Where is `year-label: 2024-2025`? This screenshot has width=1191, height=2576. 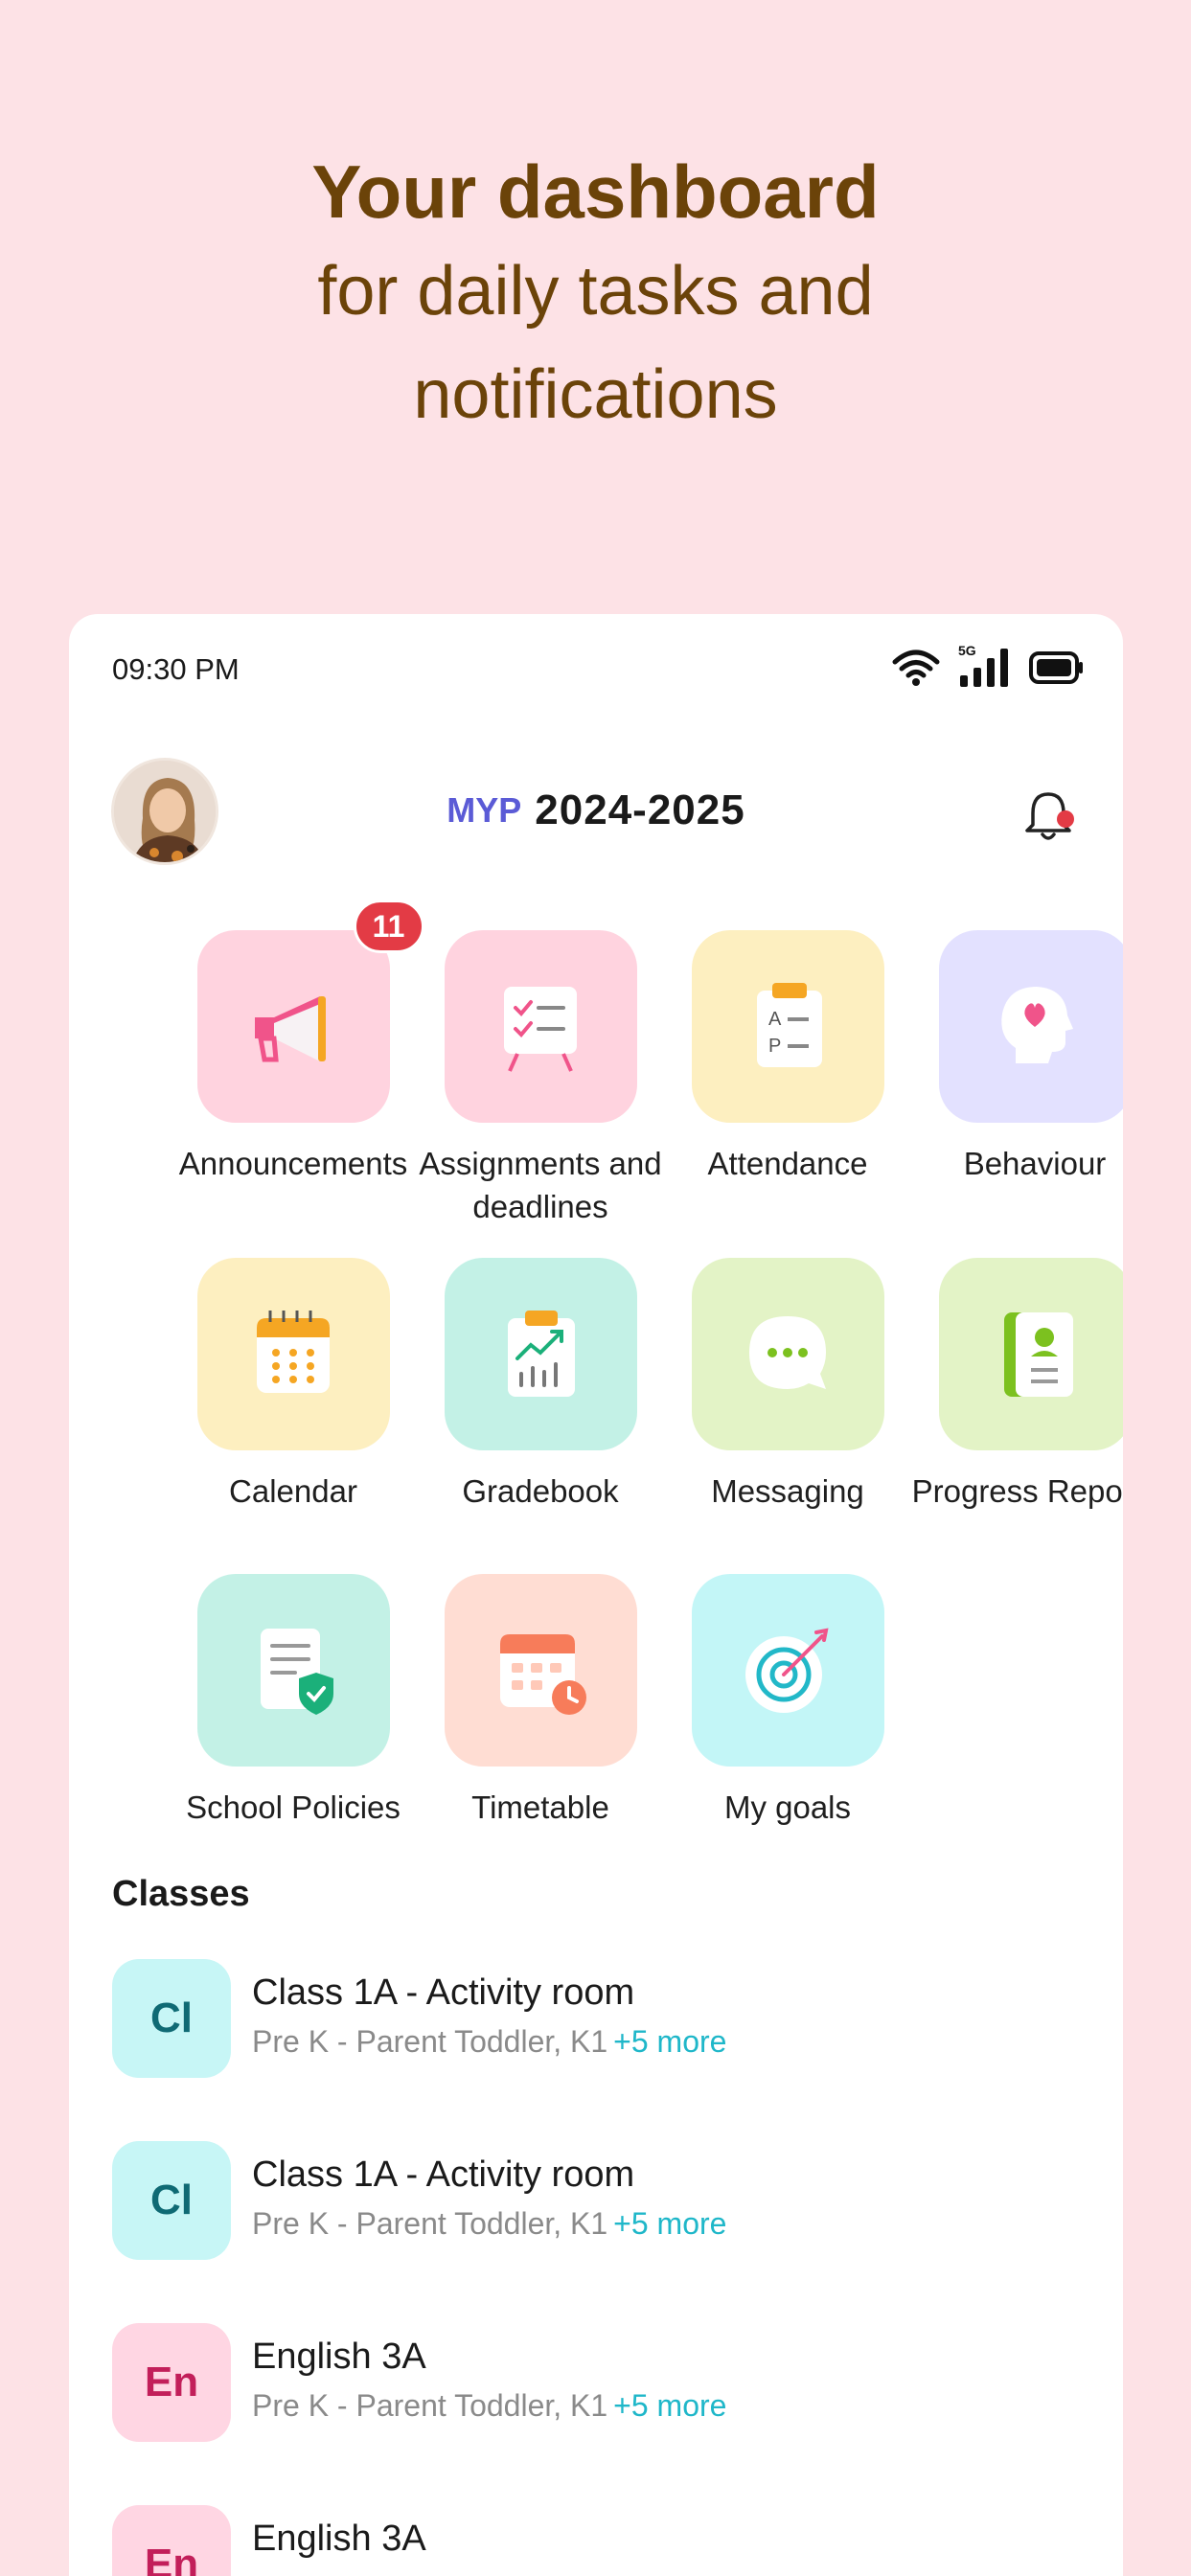
year-label: 2024-2025 is located at coordinates (640, 810).